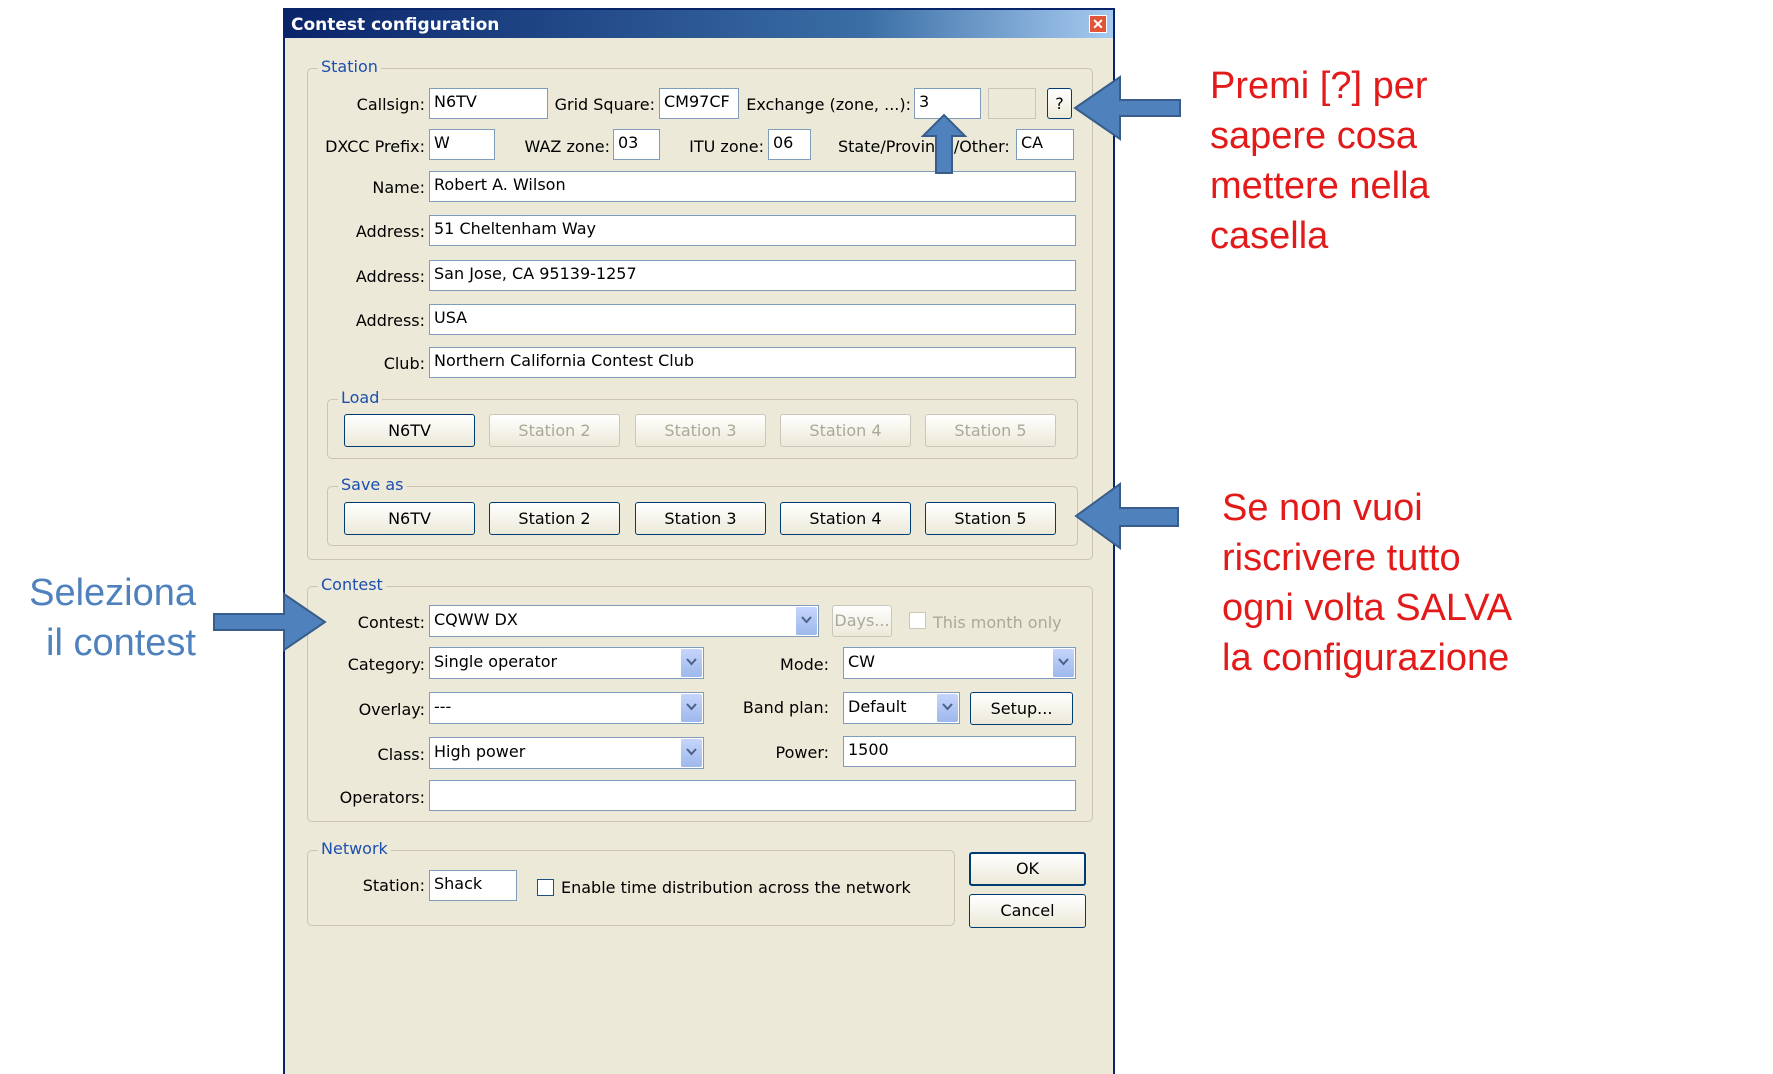  I want to click on help-note-line: Premi [?] per, so click(1319, 86).